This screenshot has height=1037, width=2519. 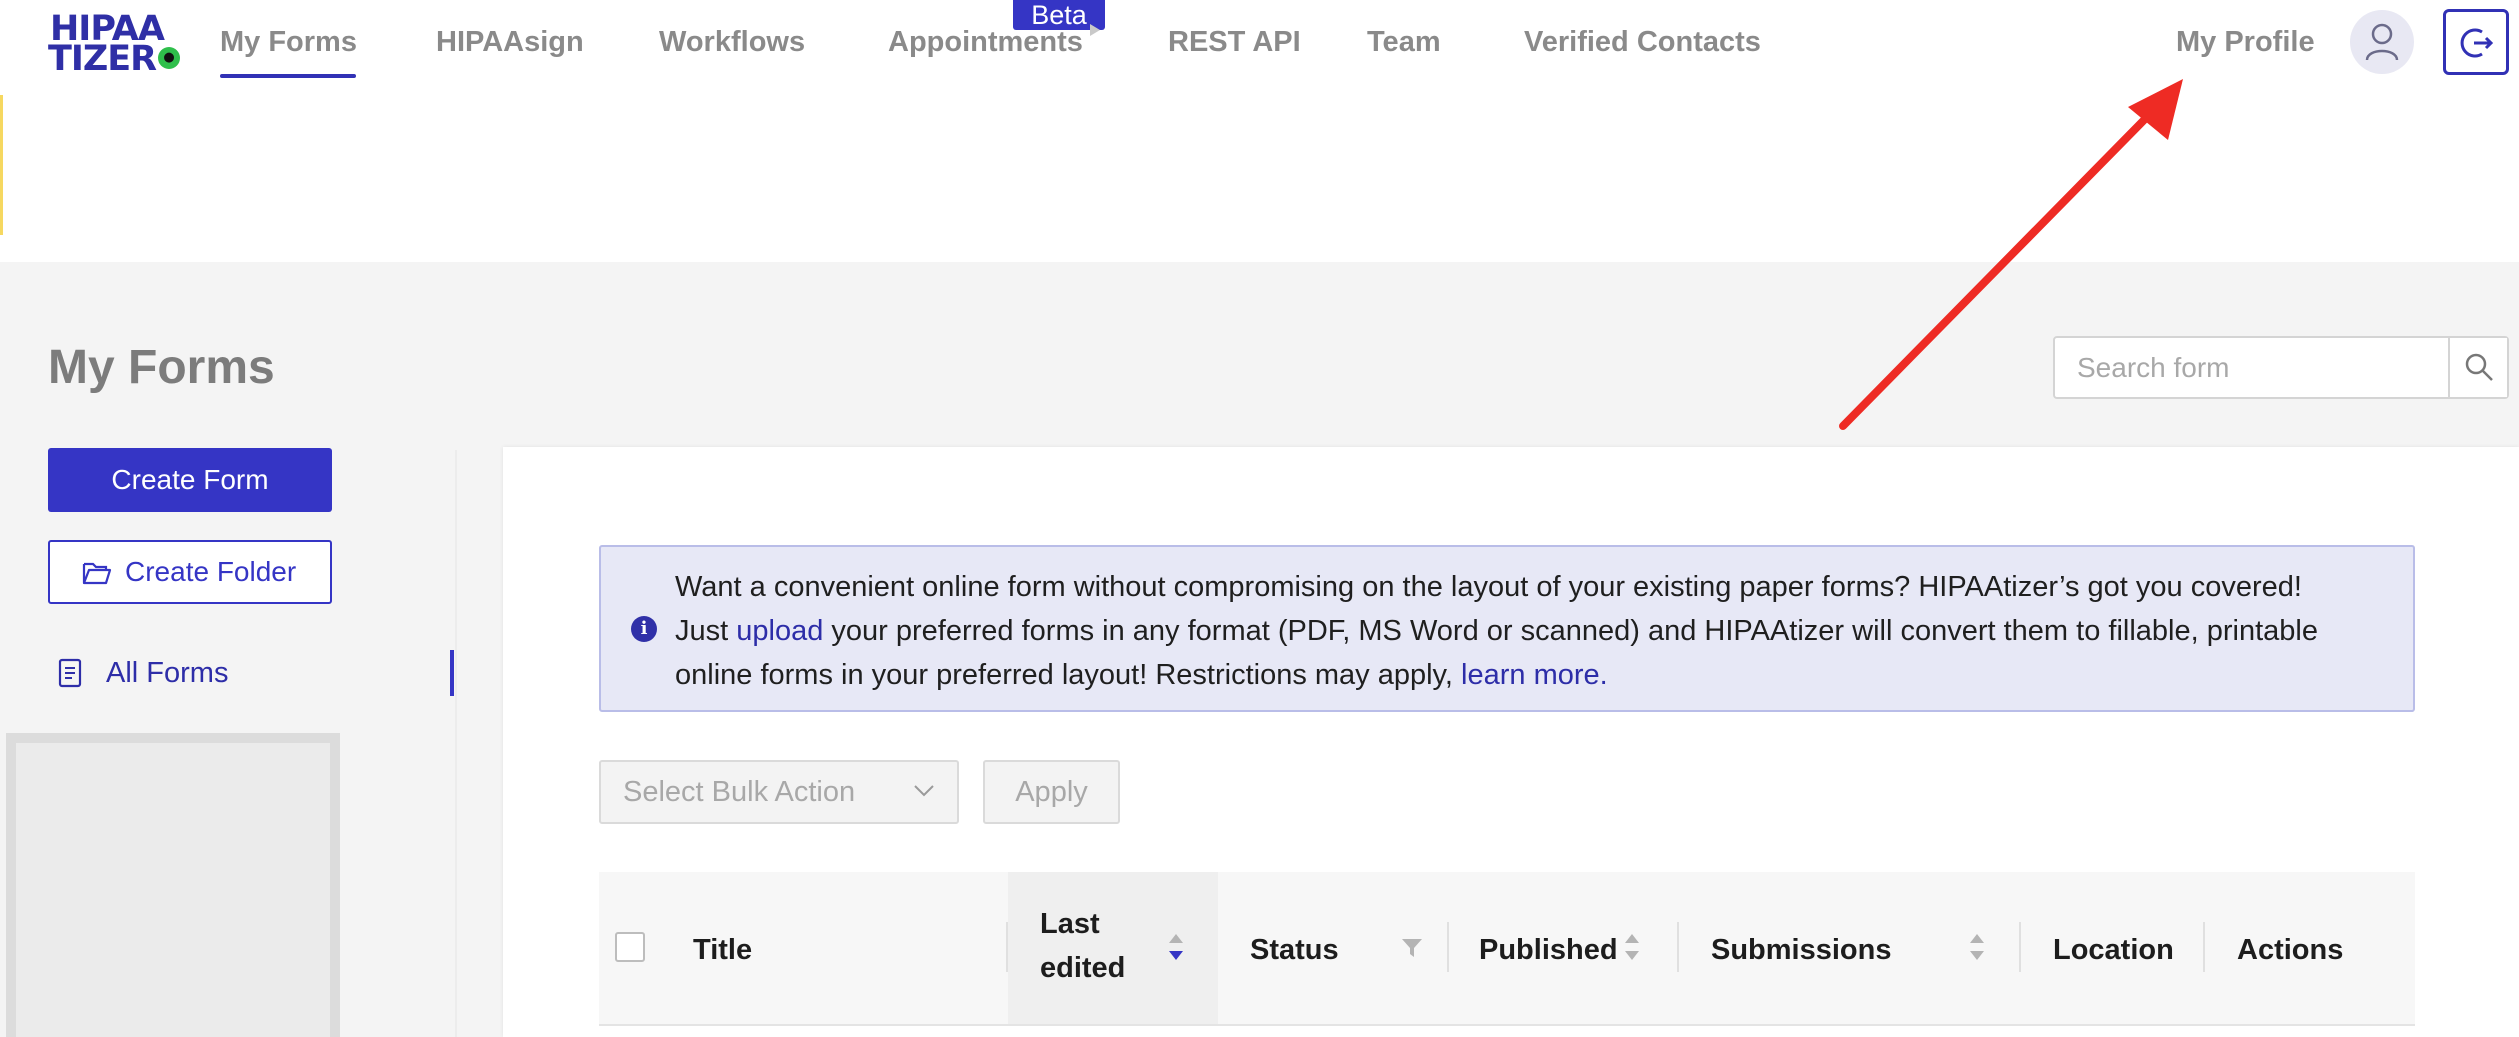 What do you see at coordinates (732, 43) in the screenshot?
I see `nav-workflows: Workflows` at bounding box center [732, 43].